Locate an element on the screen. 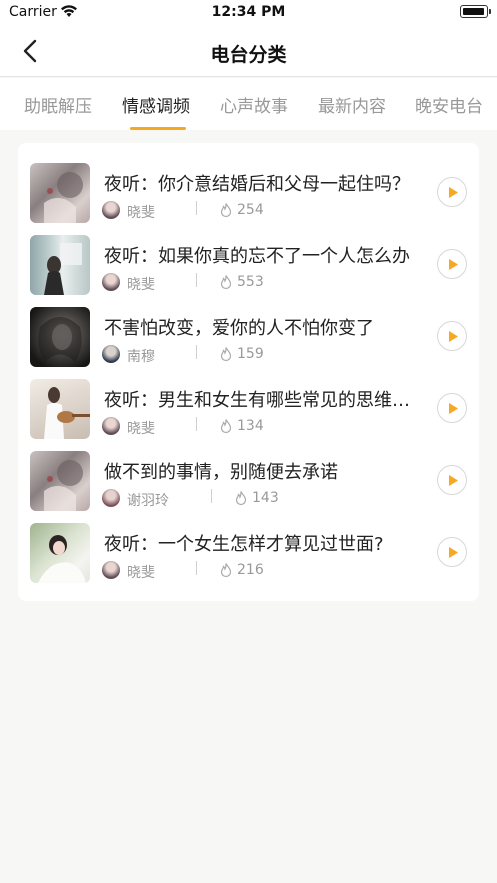 This screenshot has height=883, width=497. list-item: 做不到的事情，别随便去承诺 谢羽玲 143 is located at coordinates (248, 485).